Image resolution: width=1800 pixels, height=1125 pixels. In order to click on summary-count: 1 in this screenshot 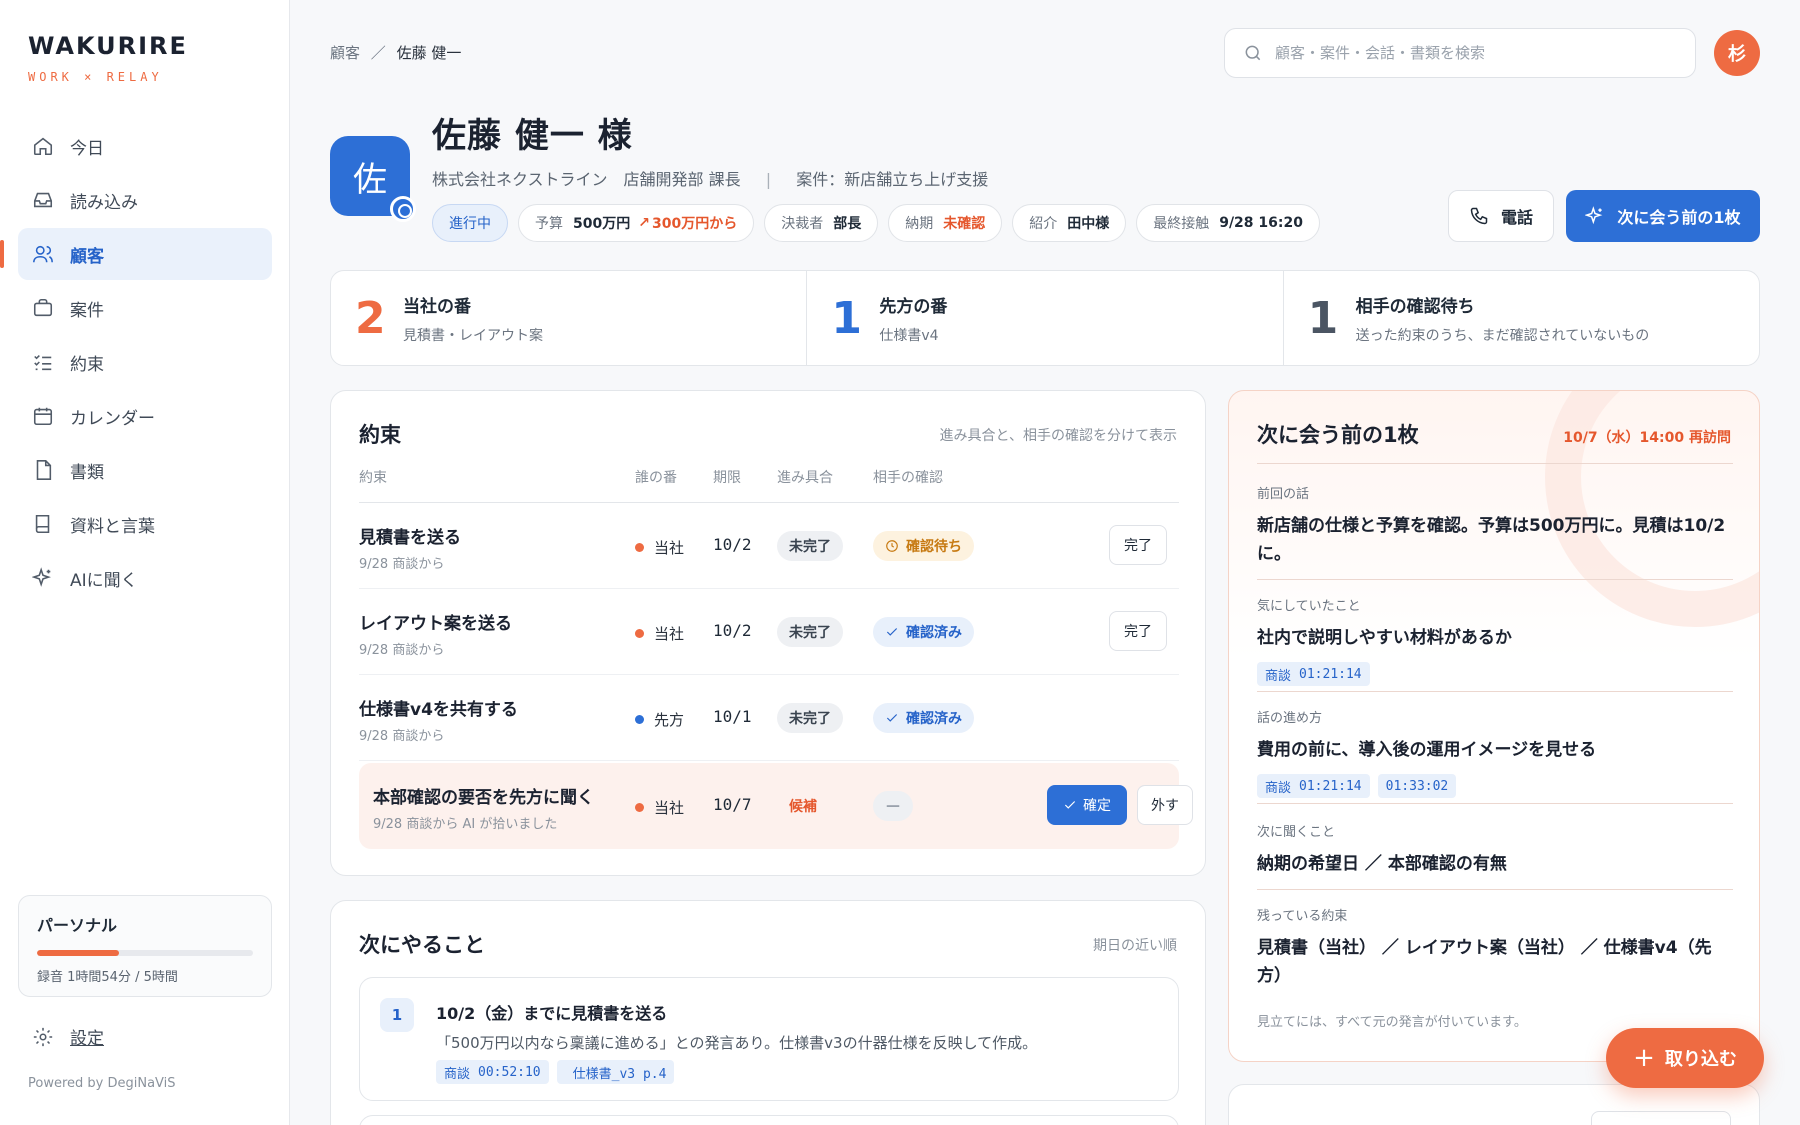, I will do `click(1323, 318)`.